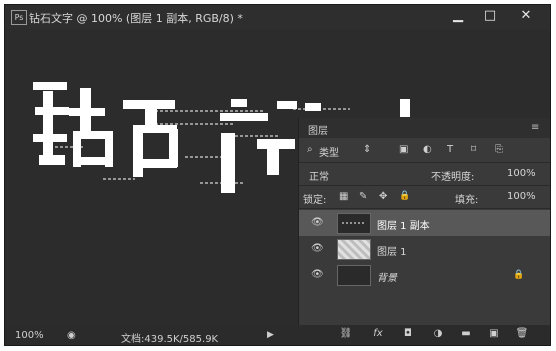  I want to click on lock-transparent-icon: ▦, so click(343, 197).